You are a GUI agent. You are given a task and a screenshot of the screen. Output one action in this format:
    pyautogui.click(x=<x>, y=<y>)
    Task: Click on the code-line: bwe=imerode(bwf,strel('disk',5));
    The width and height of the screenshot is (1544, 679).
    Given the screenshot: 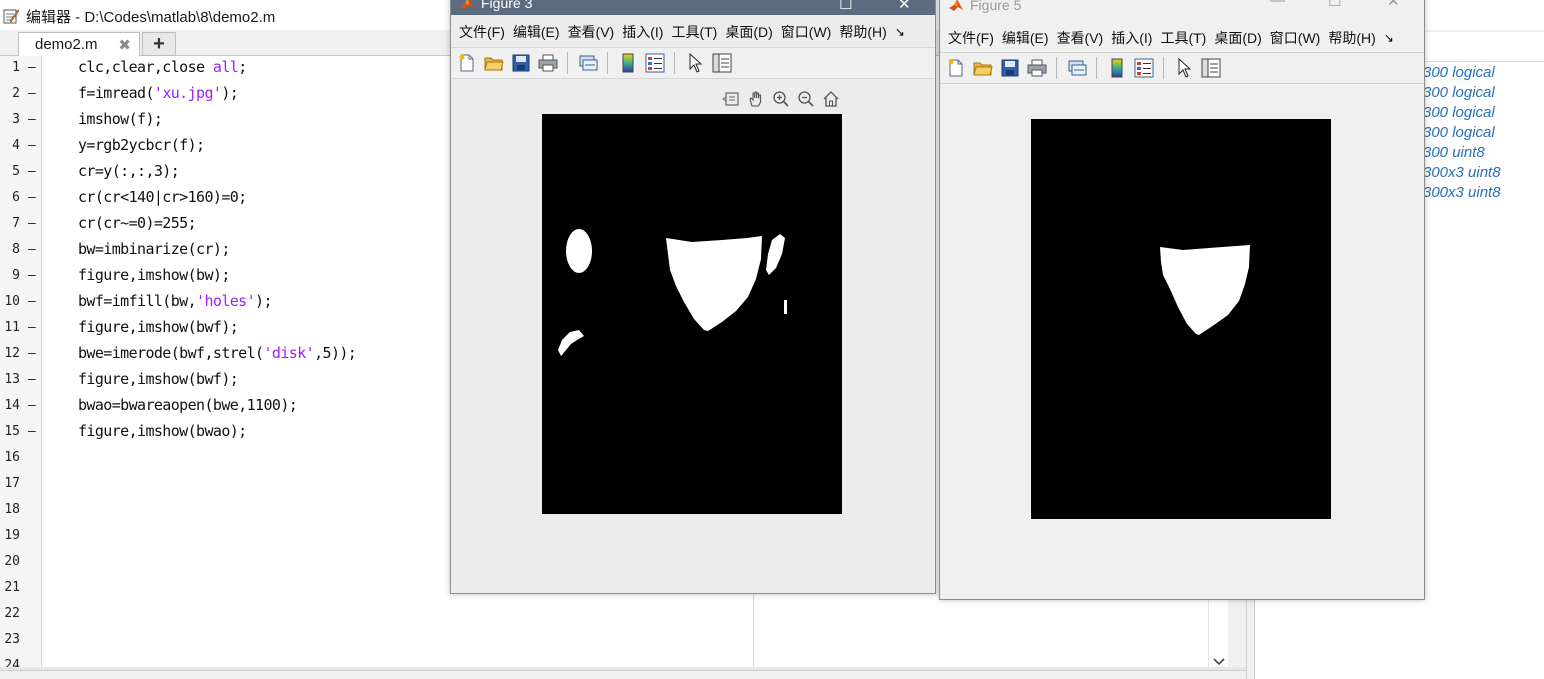 What is the action you would take?
    pyautogui.click(x=217, y=353)
    